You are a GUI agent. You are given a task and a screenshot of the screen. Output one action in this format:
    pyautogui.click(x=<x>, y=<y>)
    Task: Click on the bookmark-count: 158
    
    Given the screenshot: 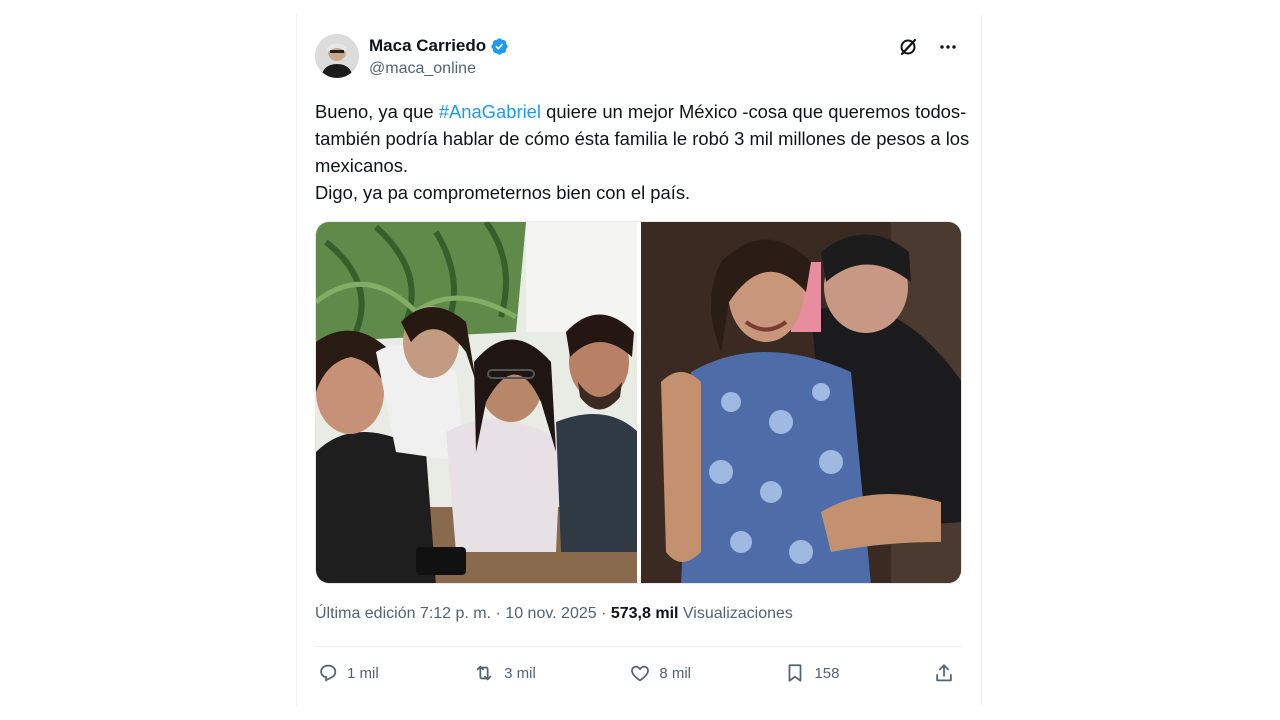 What is the action you would take?
    pyautogui.click(x=827, y=673)
    